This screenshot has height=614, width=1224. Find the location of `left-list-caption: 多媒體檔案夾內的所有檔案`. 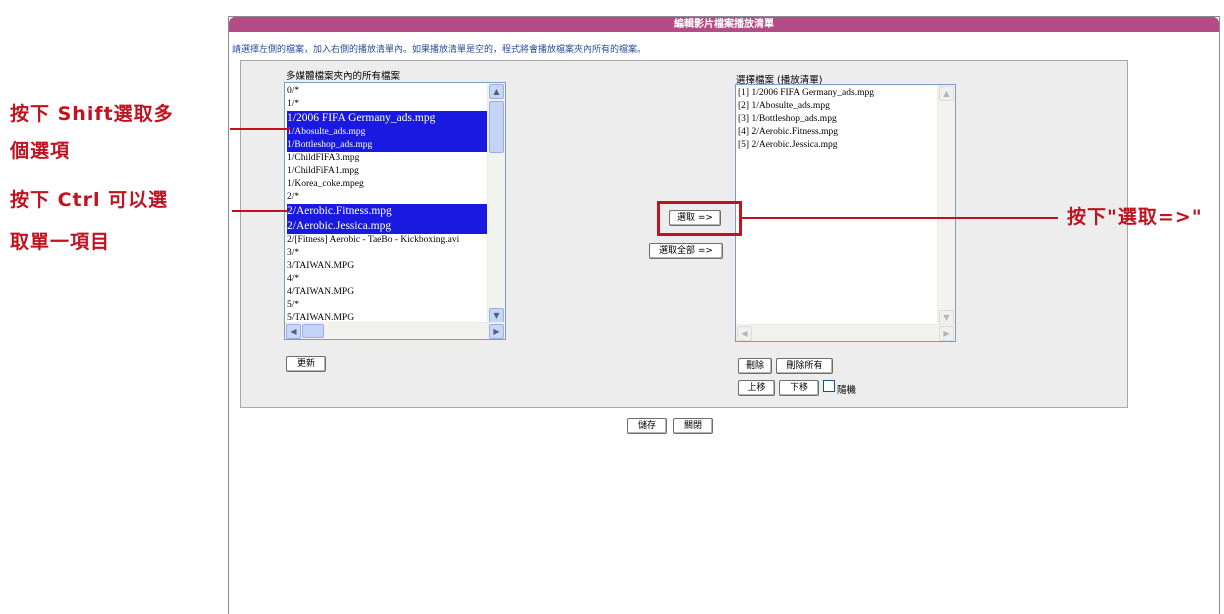

left-list-caption: 多媒體檔案夾內的所有檔案 is located at coordinates (343, 76).